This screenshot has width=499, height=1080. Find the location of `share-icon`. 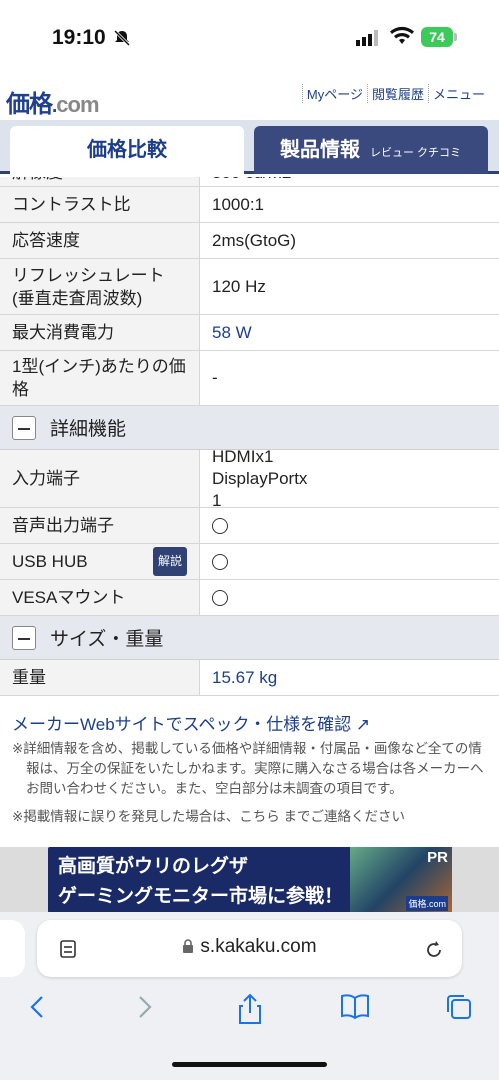

share-icon is located at coordinates (250, 1011).